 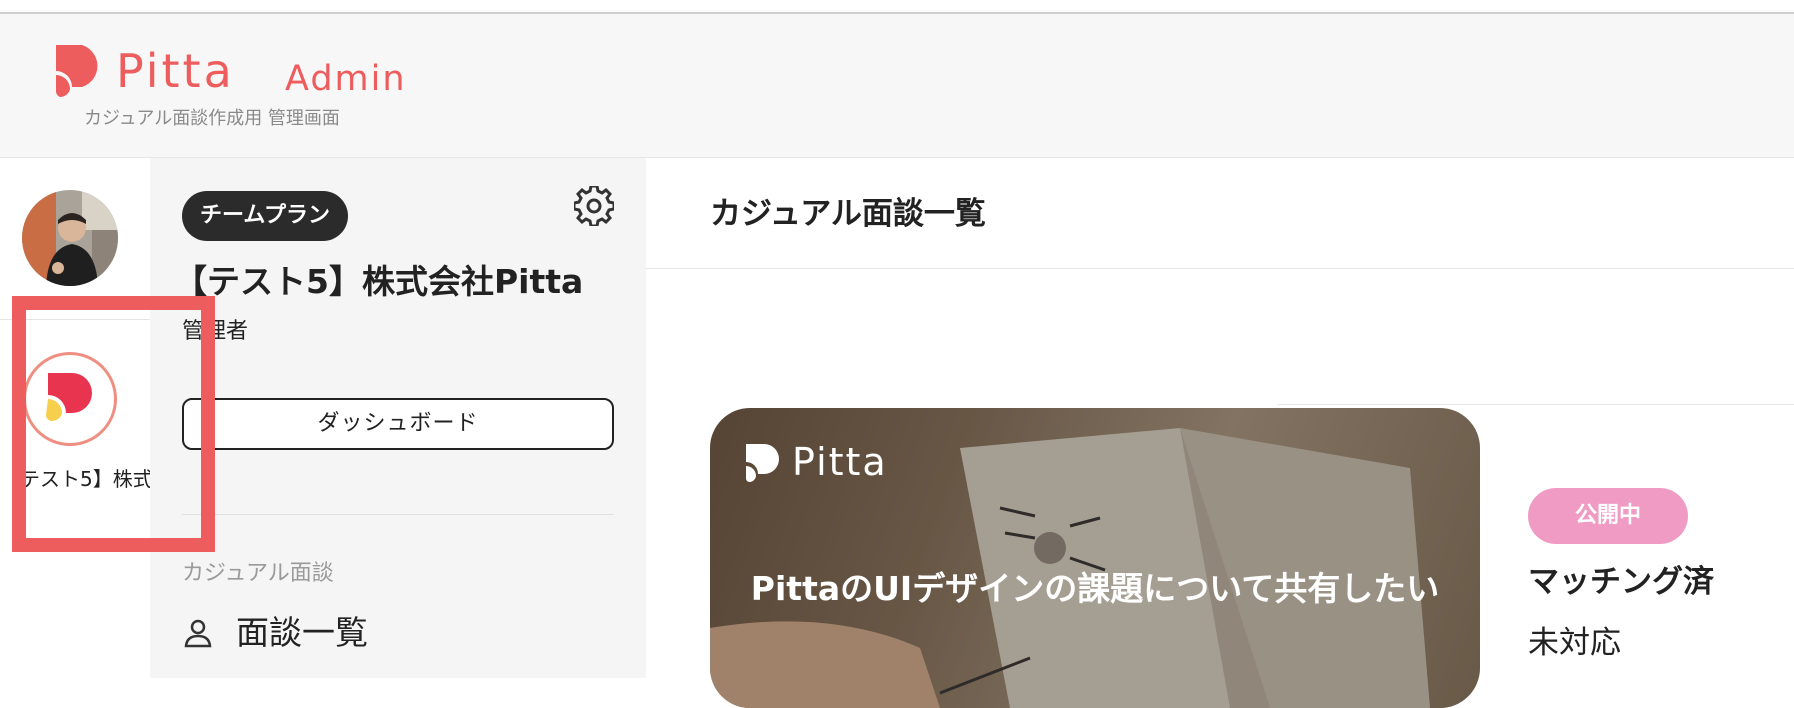 I want to click on dashboard-button: ダッシュボード, so click(x=398, y=424).